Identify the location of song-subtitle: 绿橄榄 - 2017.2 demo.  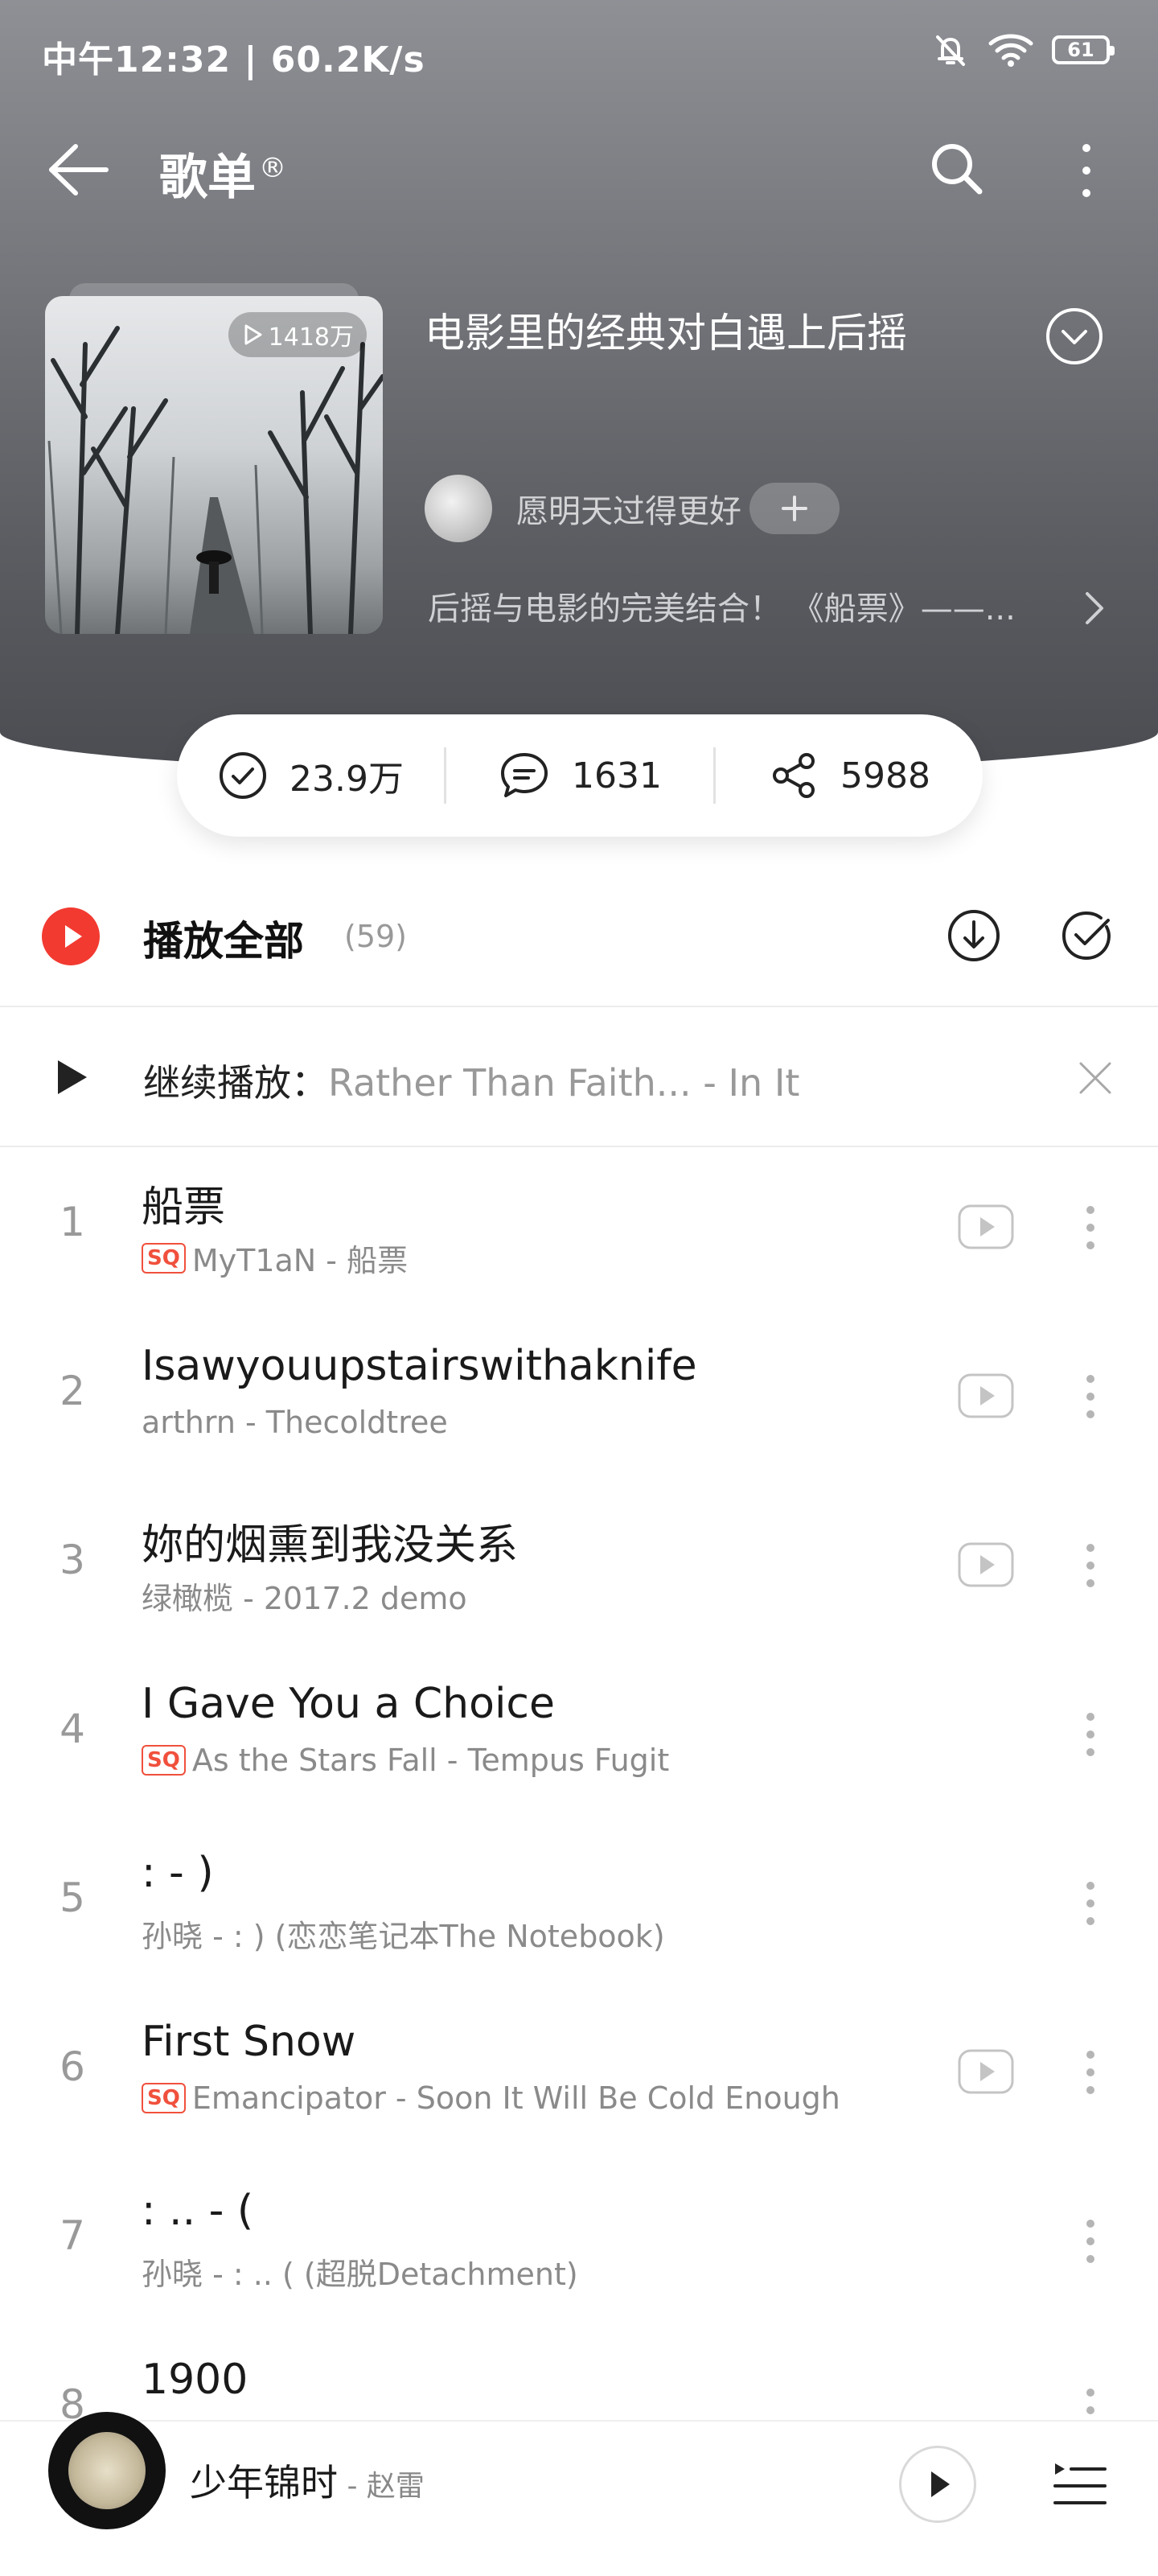
(304, 1596).